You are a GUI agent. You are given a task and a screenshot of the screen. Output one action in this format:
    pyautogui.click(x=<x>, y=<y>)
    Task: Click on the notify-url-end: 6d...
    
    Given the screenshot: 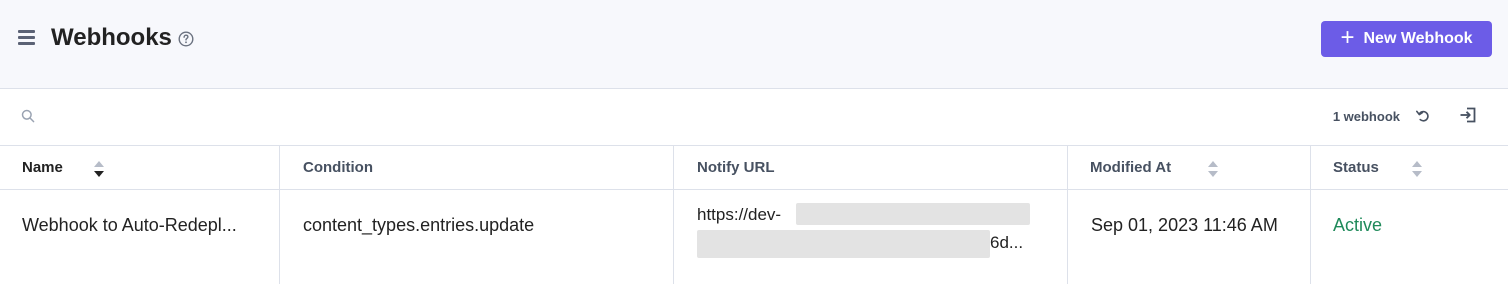 What is the action you would take?
    pyautogui.click(x=1007, y=242)
    